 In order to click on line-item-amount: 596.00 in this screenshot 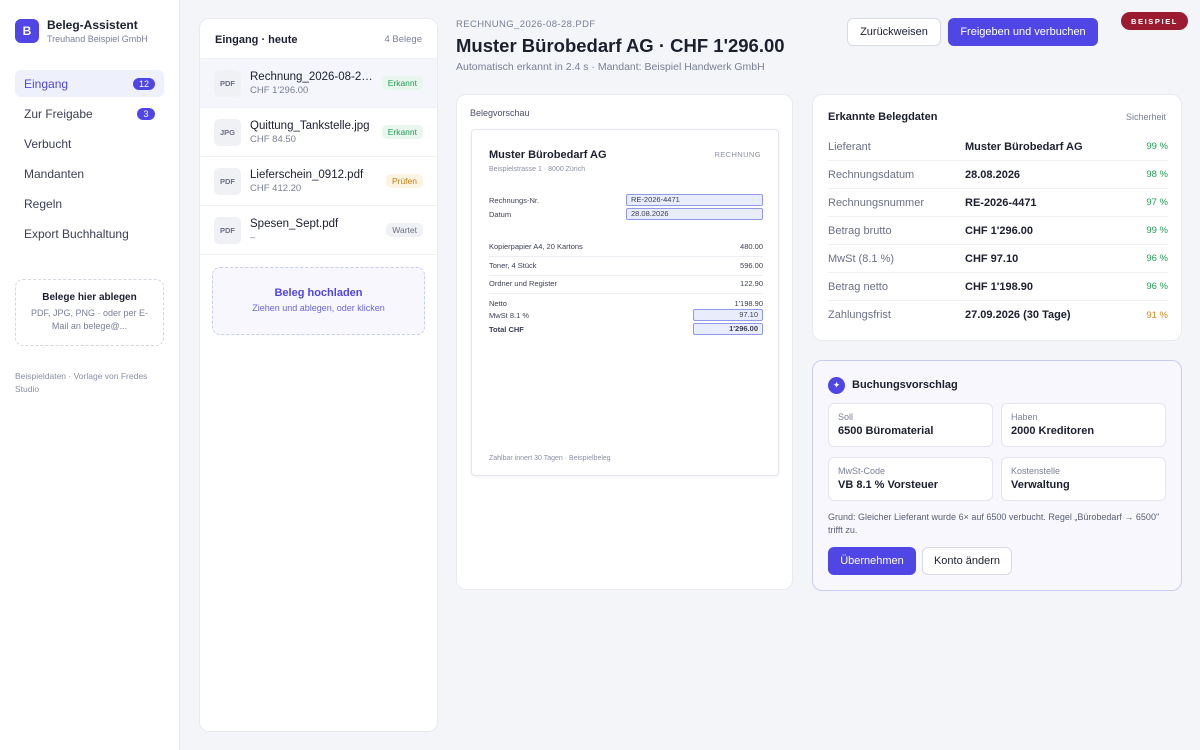, I will do `click(751, 265)`.